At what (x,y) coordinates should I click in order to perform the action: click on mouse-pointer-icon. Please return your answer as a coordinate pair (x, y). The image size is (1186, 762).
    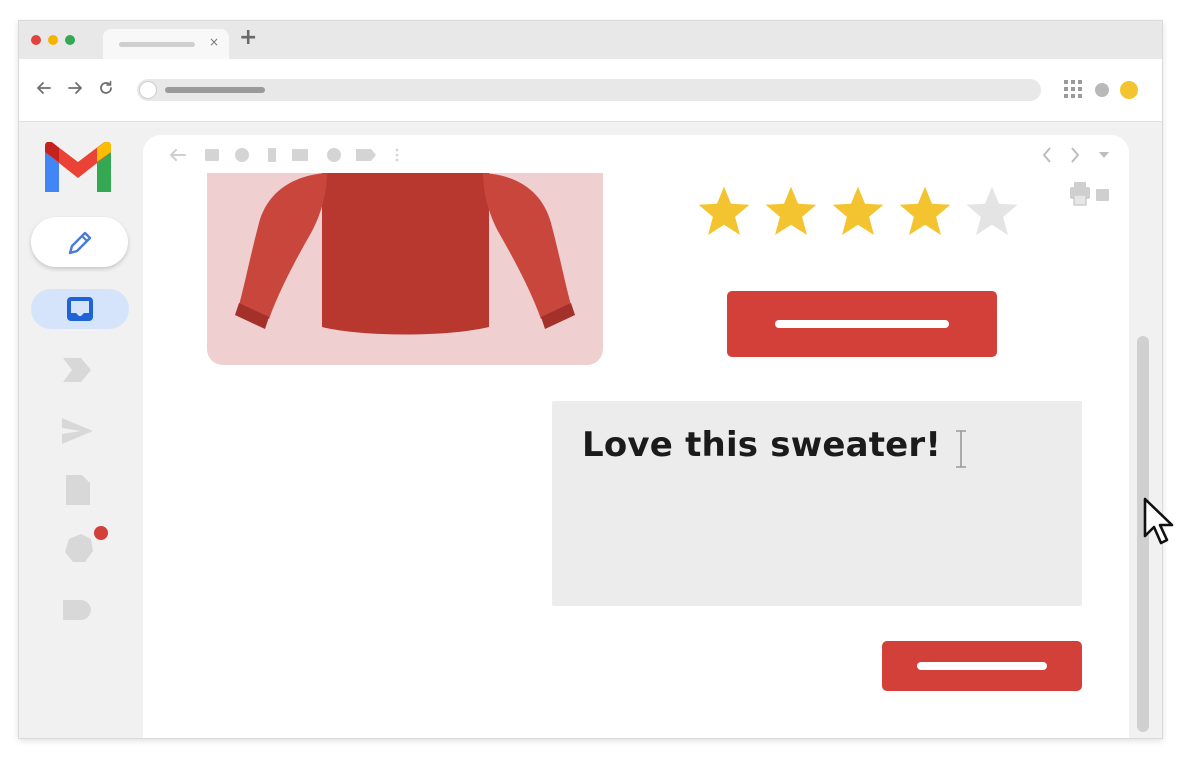
    Looking at the image, I should click on (1158, 521).